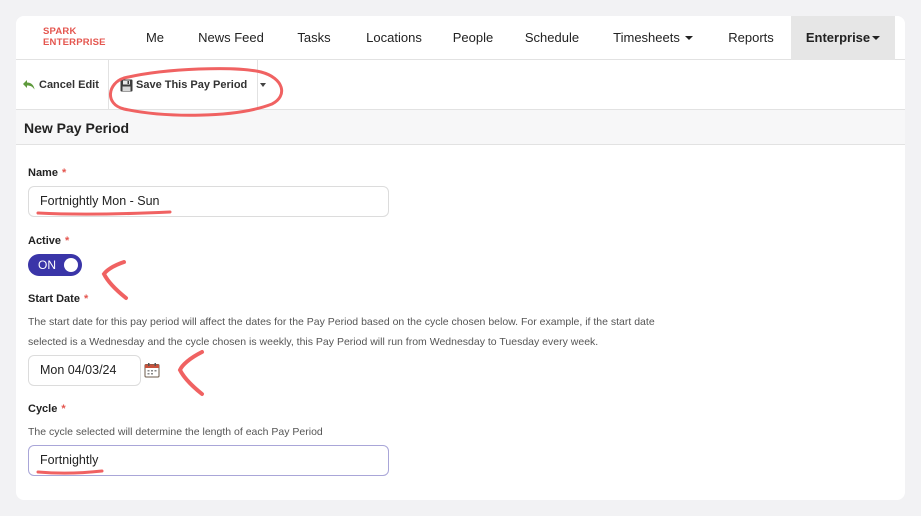  Describe the element at coordinates (192, 85) in the screenshot. I see `save-pay-period-label: Save This Pay Period` at that location.